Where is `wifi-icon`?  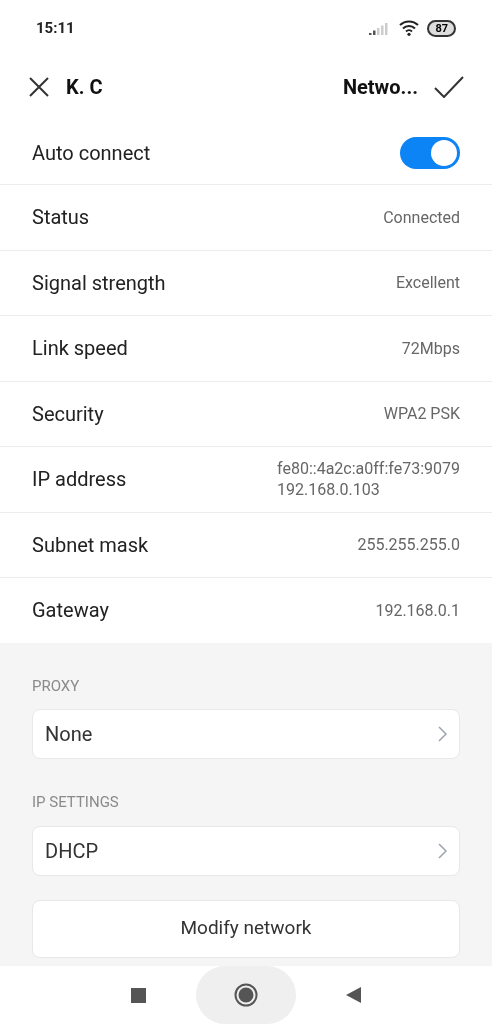 wifi-icon is located at coordinates (409, 28).